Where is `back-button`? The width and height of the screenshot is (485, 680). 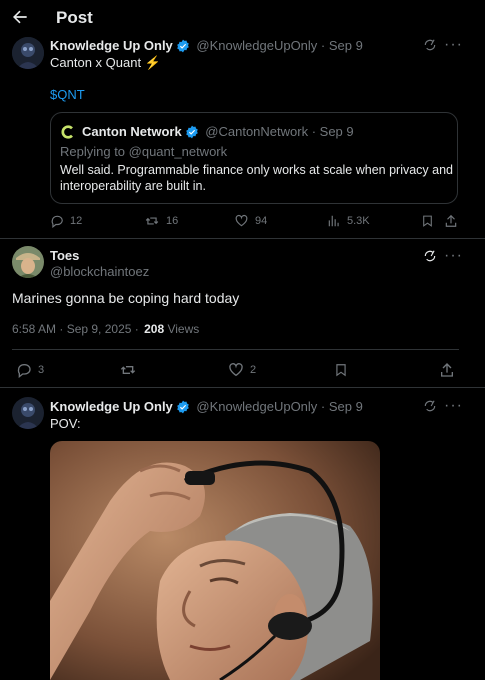 back-button is located at coordinates (21, 18).